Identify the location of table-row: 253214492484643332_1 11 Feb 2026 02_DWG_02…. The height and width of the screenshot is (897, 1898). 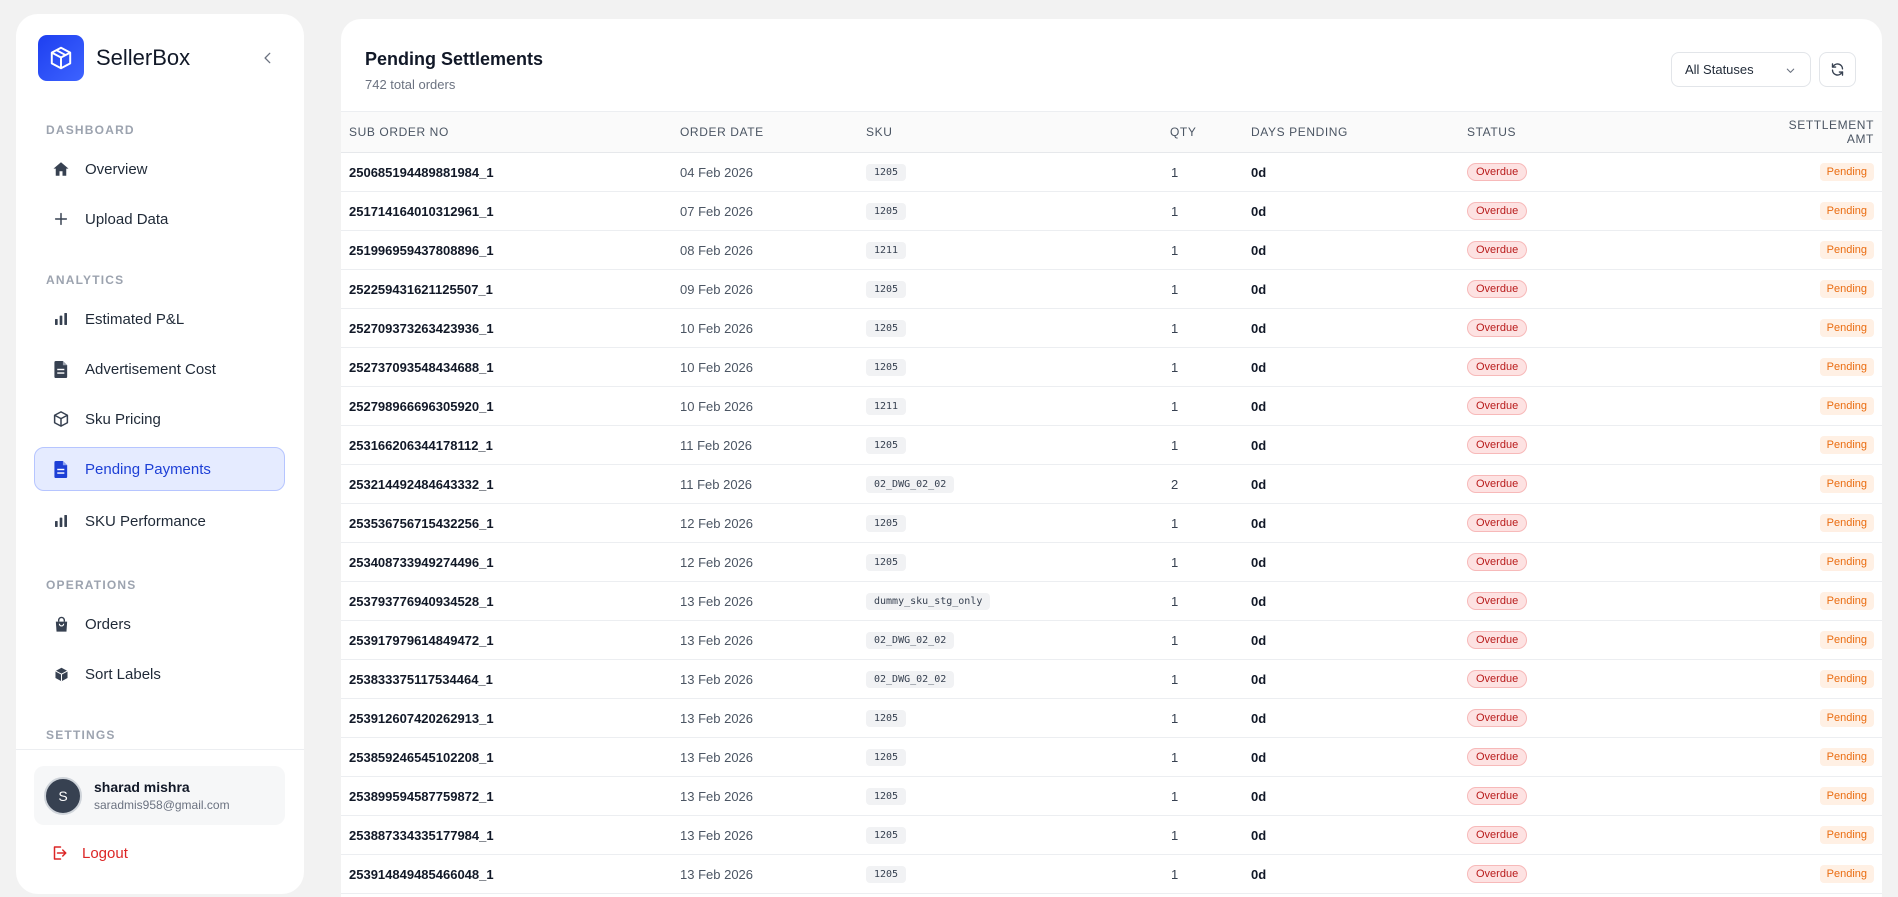
(1111, 484).